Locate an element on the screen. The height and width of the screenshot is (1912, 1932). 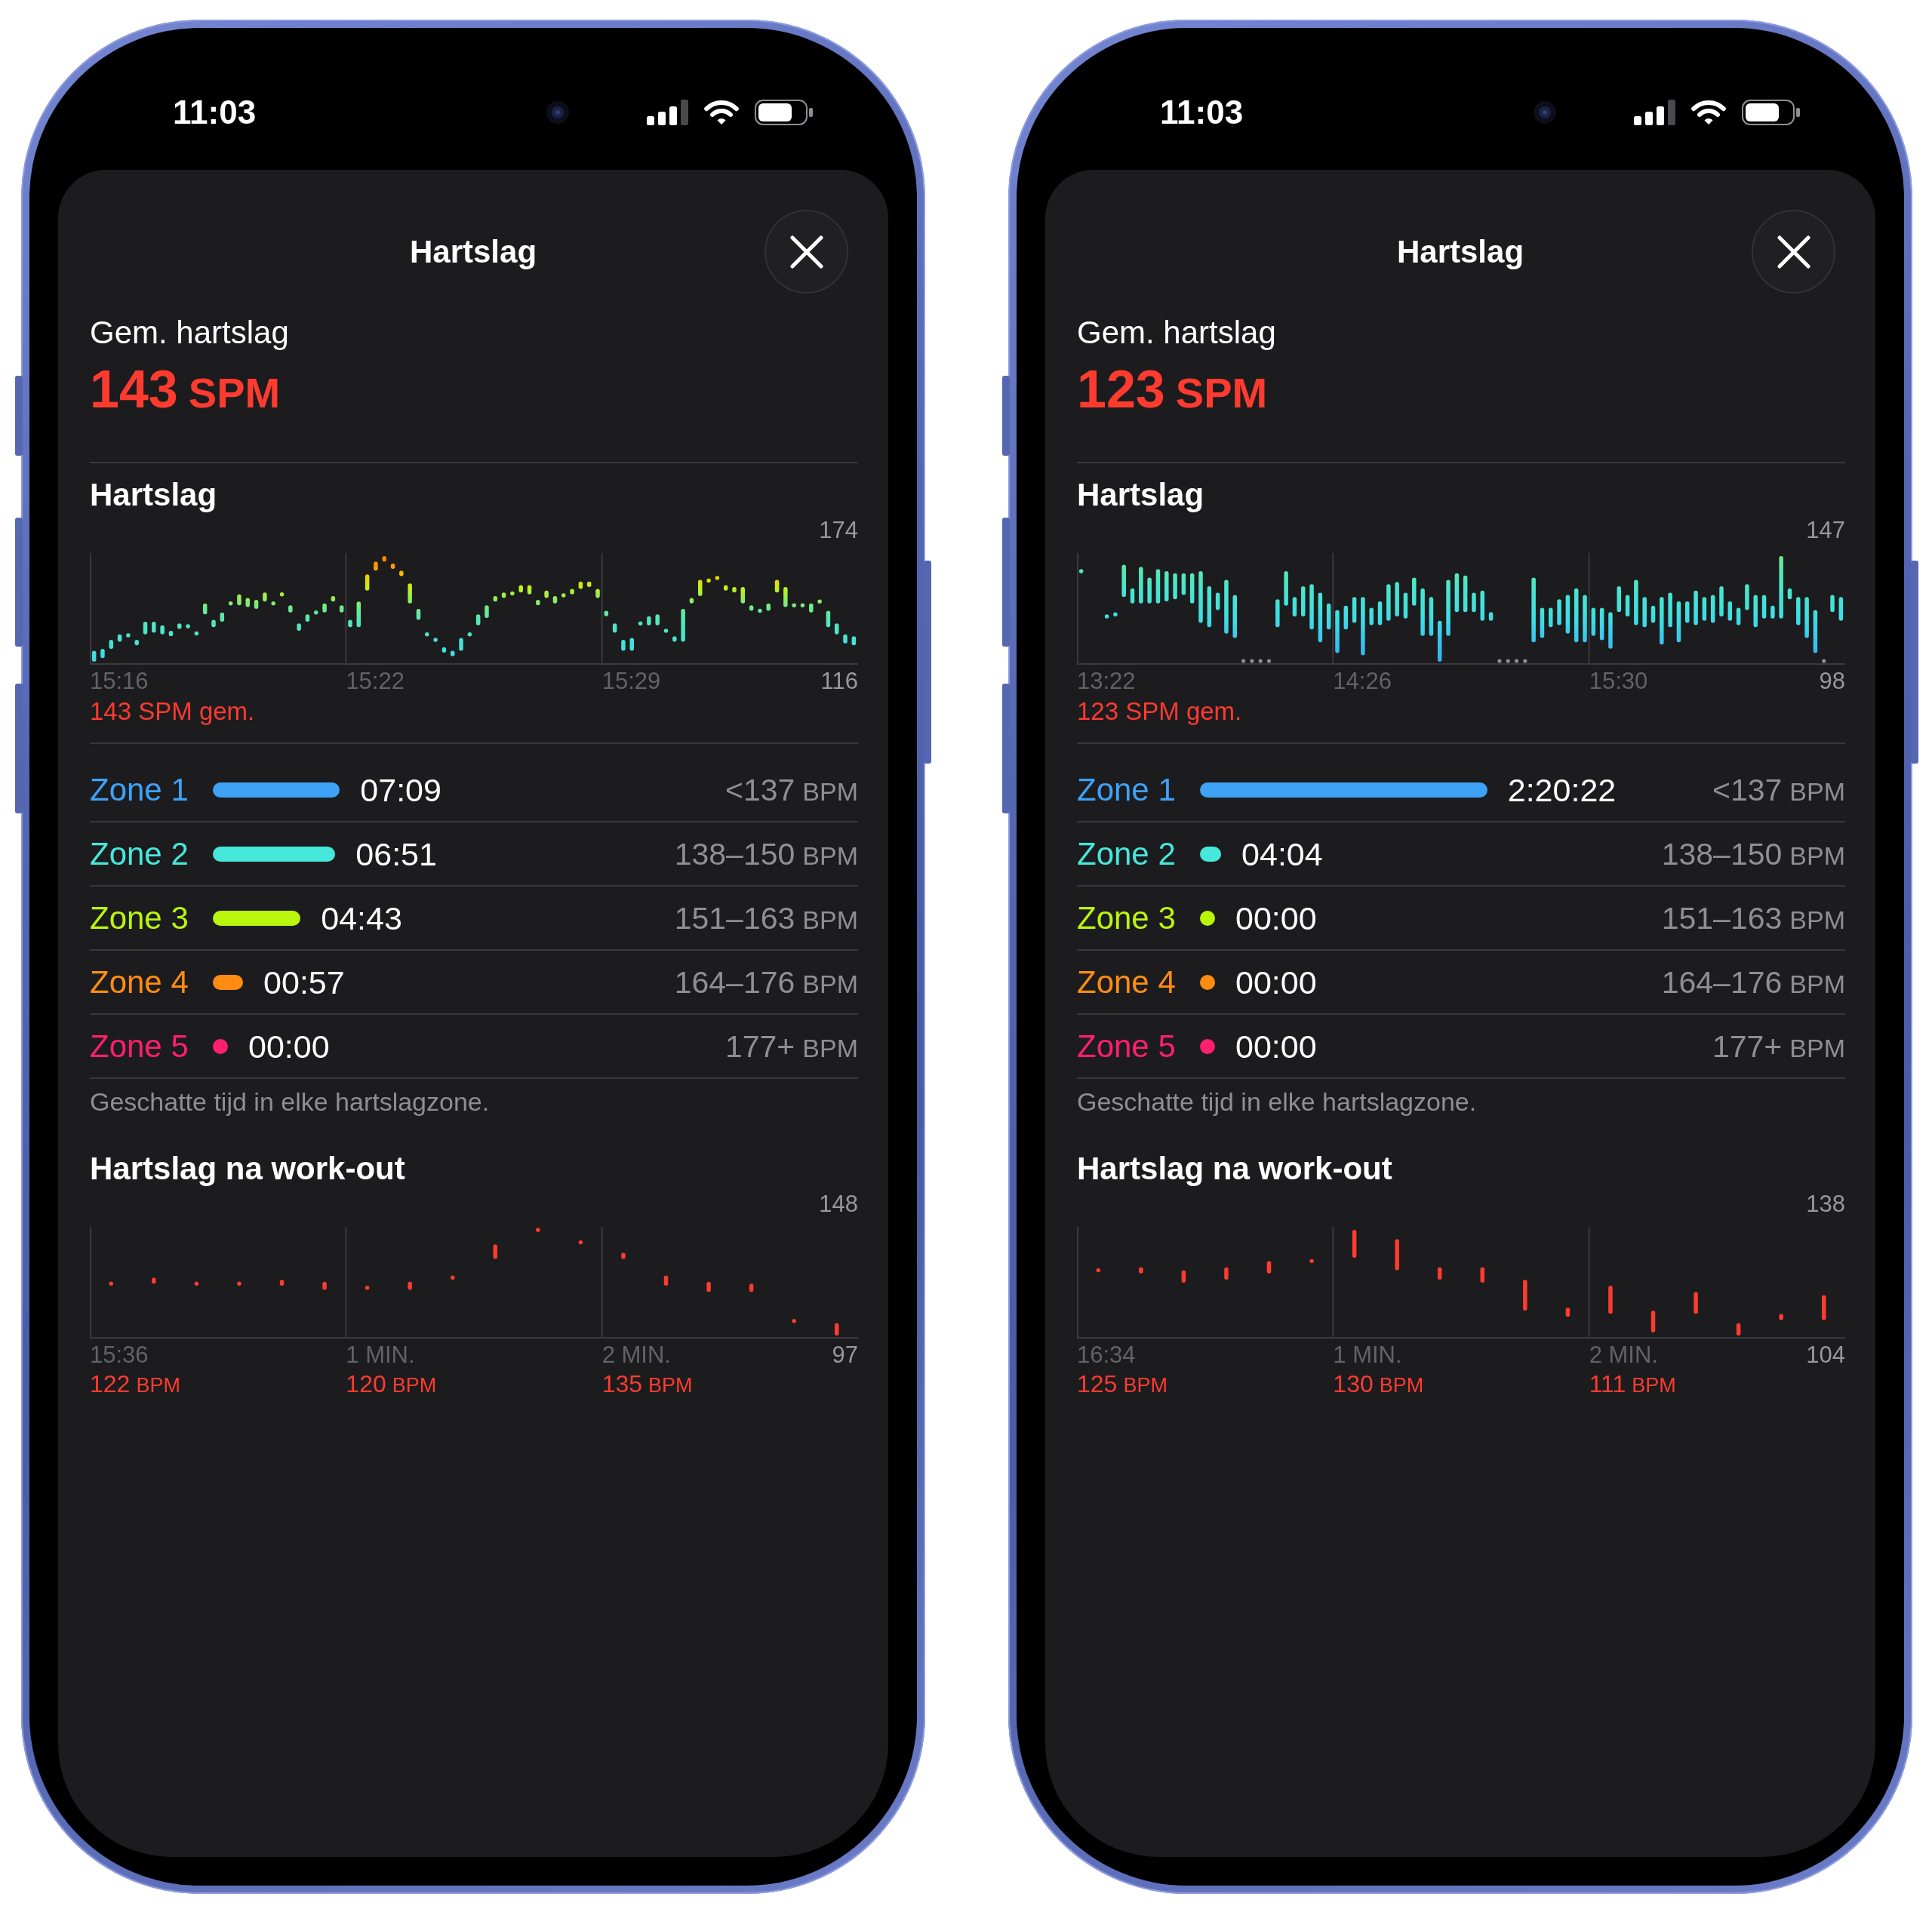
axis-label: 2 MIN. is located at coordinates (636, 1355).